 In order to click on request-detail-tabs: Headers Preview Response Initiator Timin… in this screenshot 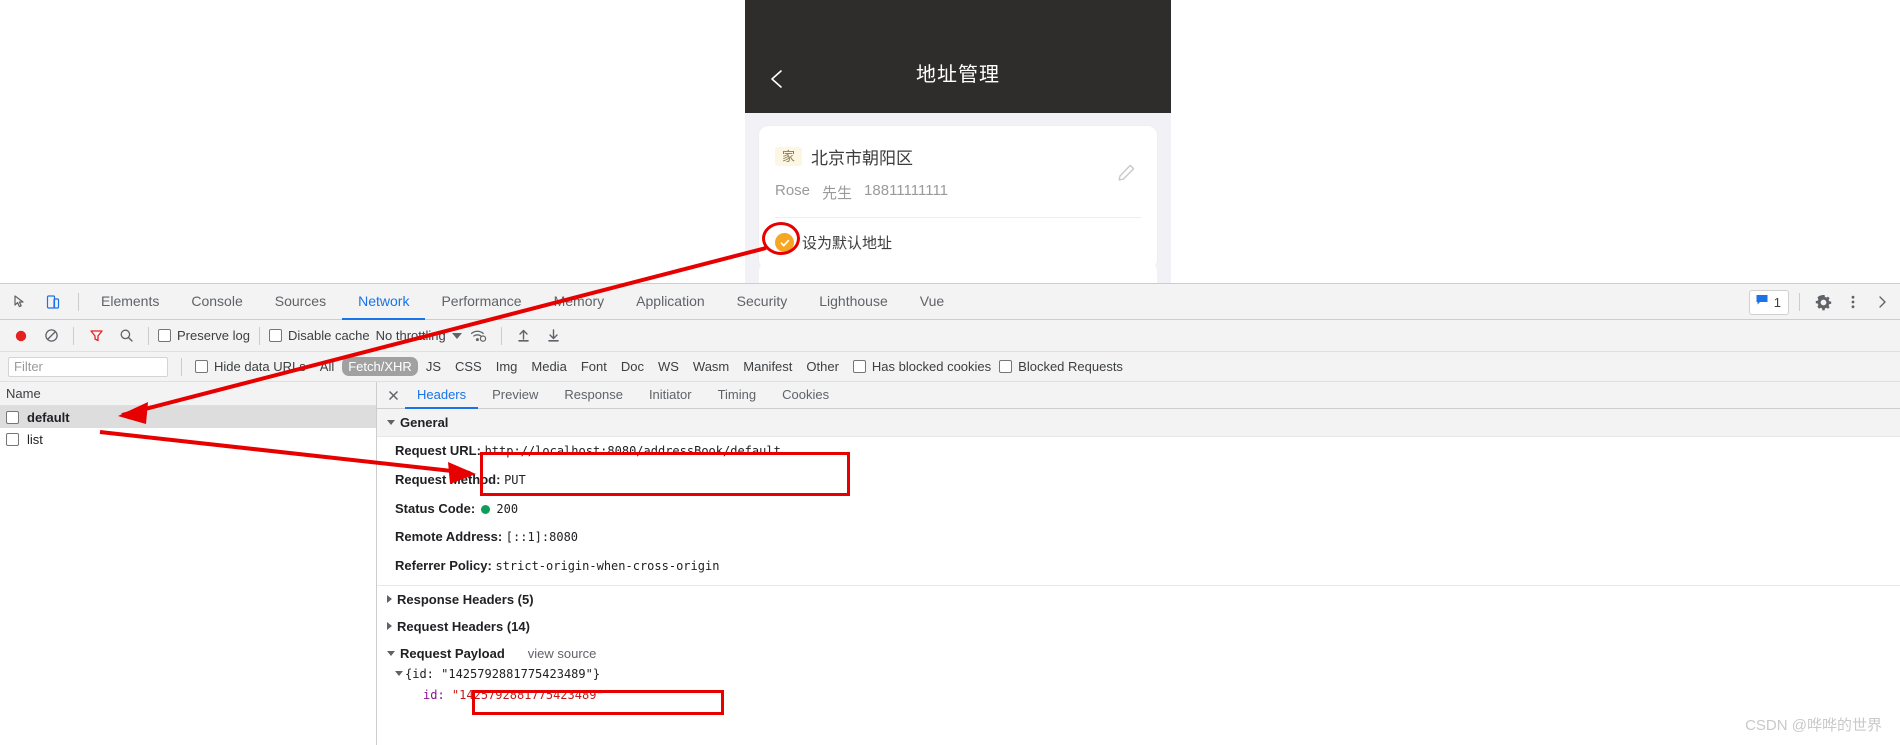, I will do `click(1138, 395)`.